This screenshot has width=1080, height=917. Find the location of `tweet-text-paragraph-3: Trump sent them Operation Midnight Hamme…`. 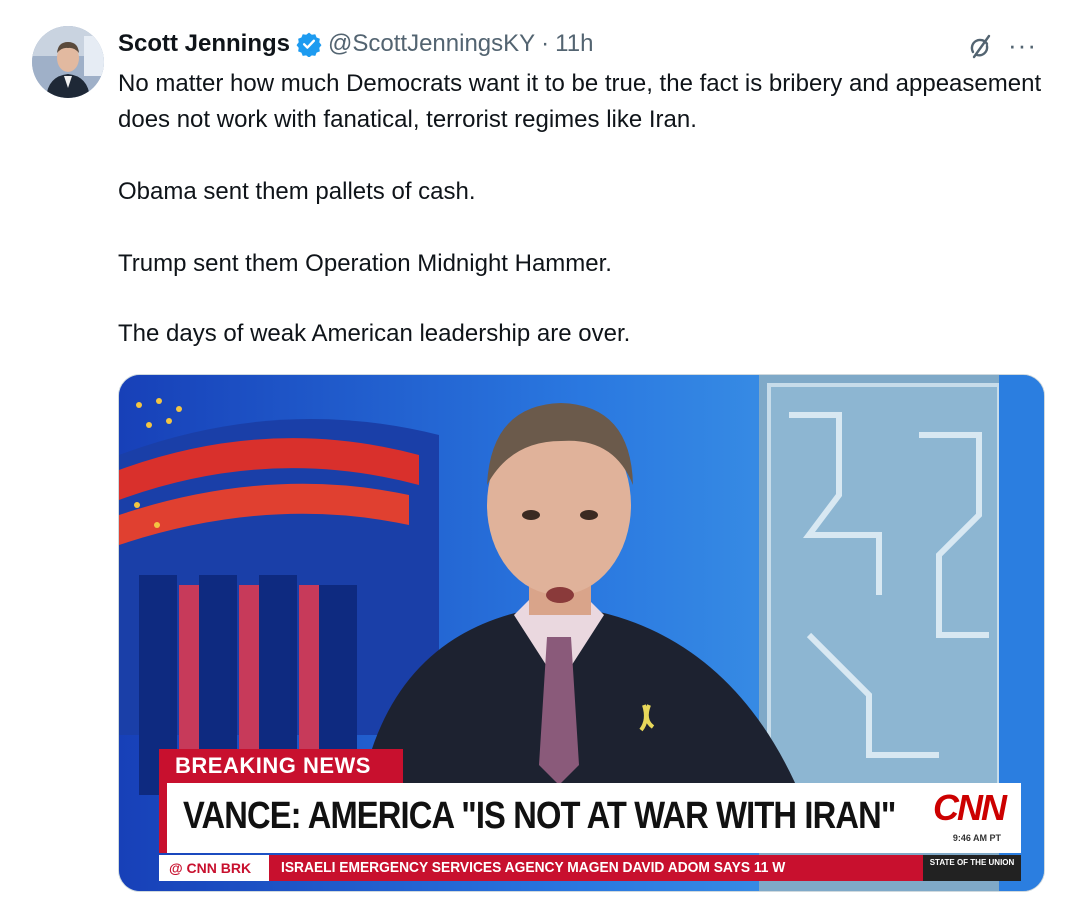

tweet-text-paragraph-3: Trump sent them Operation Midnight Hamme… is located at coordinates (365, 263).